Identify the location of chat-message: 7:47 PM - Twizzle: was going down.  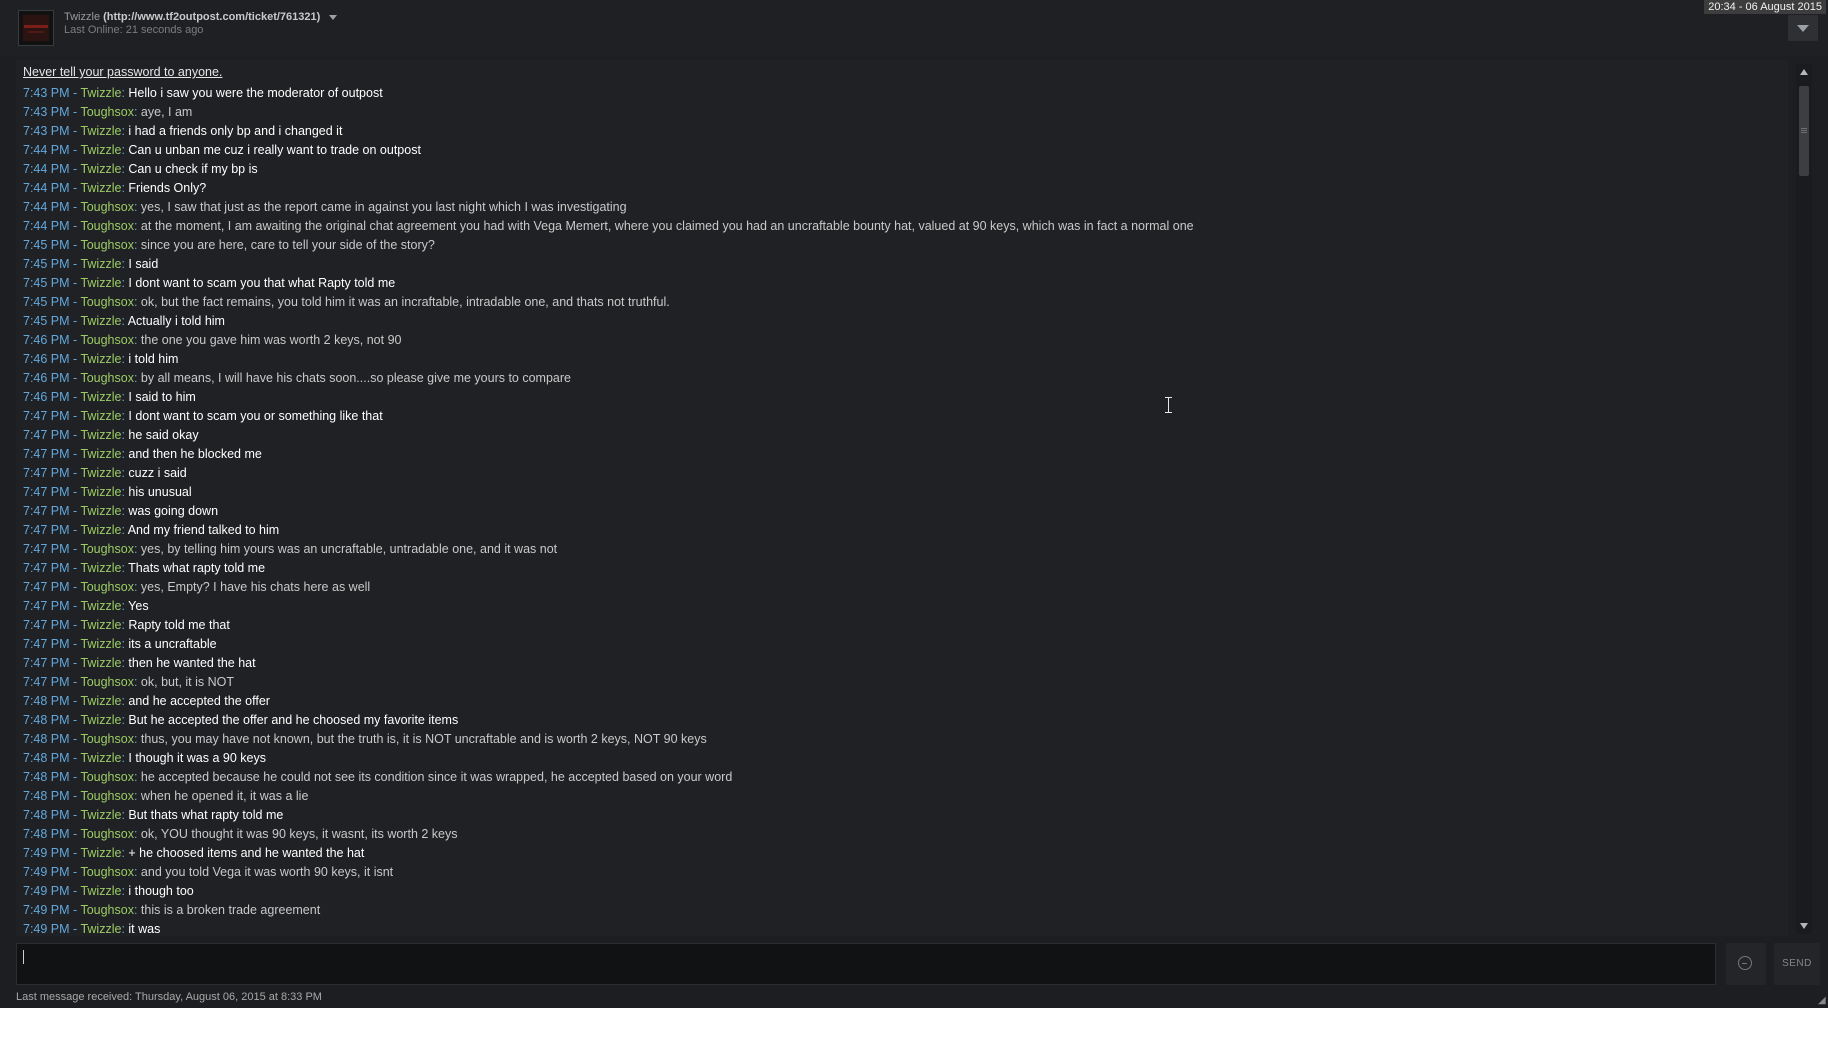
(905, 511).